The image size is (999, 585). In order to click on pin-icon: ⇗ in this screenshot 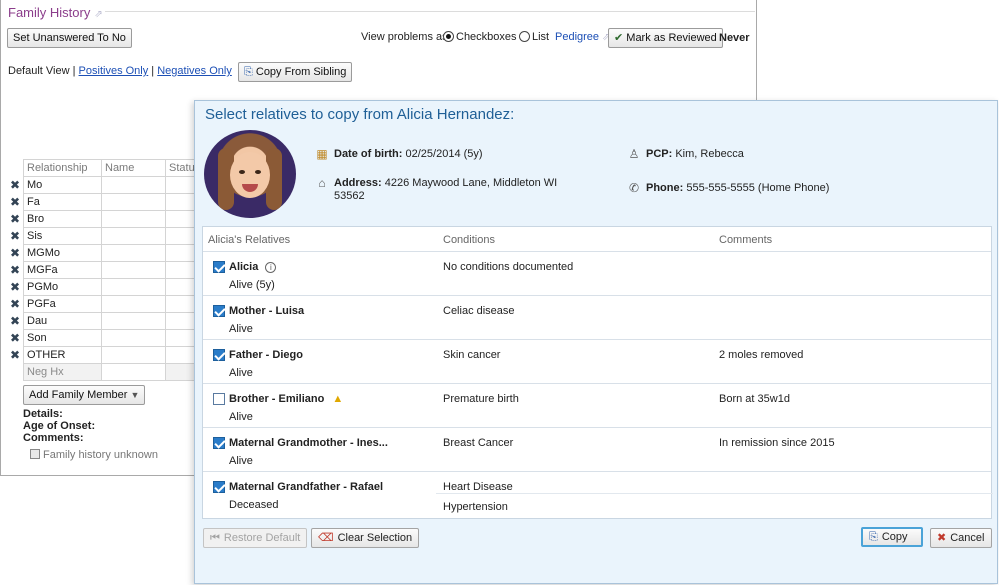, I will do `click(98, 14)`.